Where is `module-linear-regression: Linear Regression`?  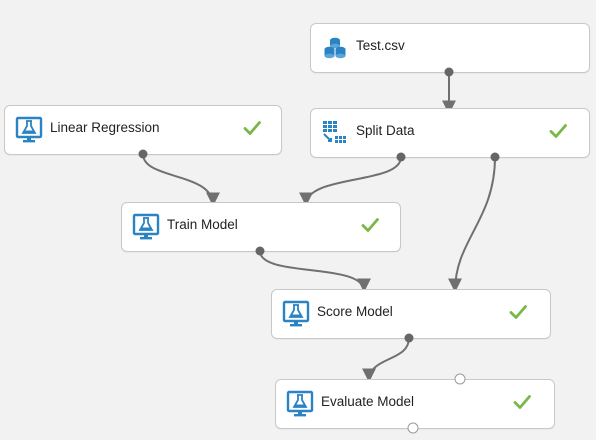
module-linear-regression: Linear Regression is located at coordinates (143, 130).